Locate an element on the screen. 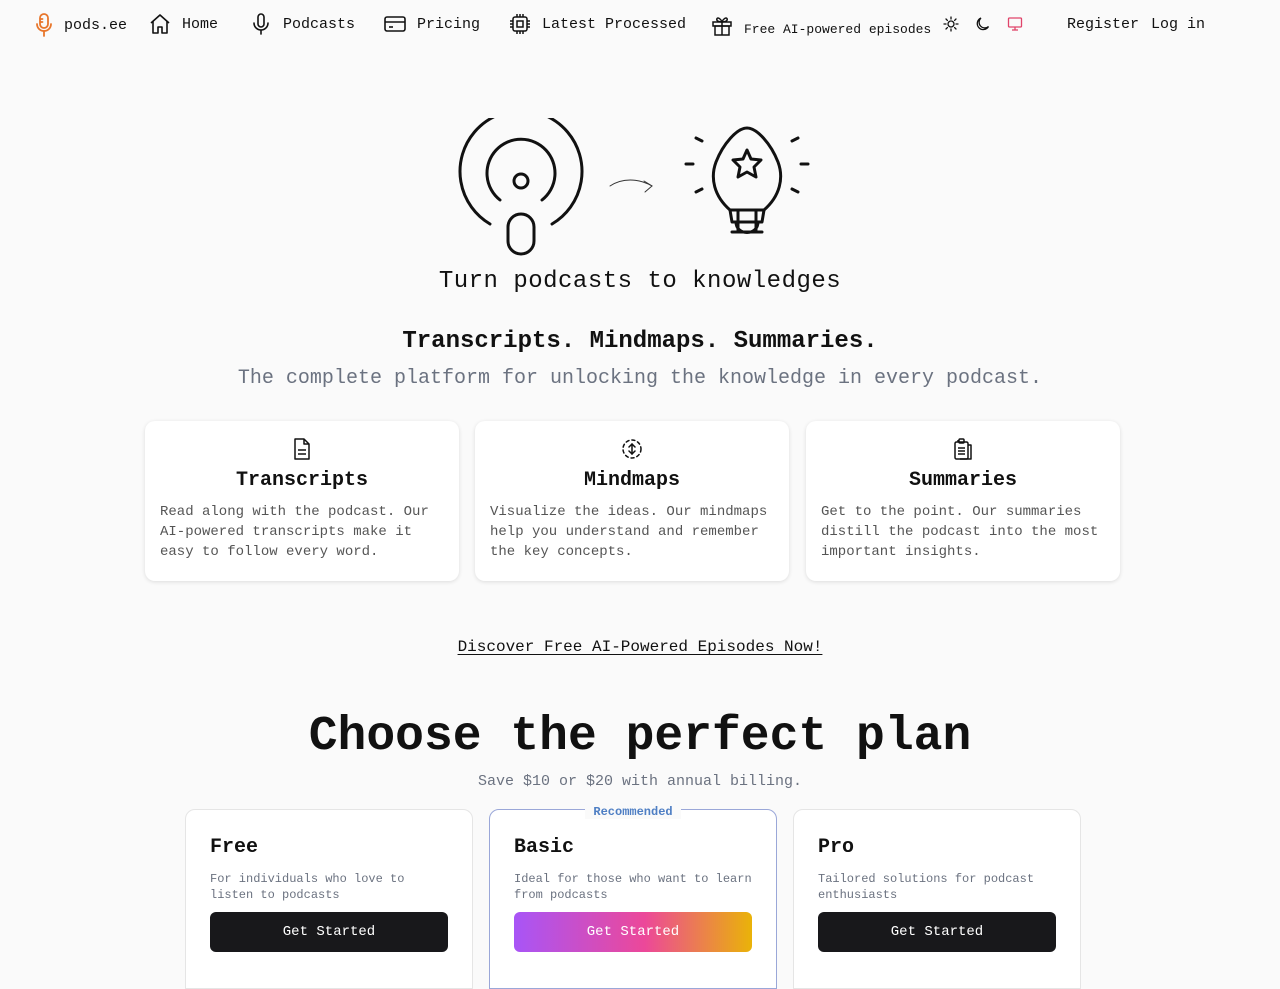 The width and height of the screenshot is (1280, 989). brand-link: pods.ee is located at coordinates (80, 25).